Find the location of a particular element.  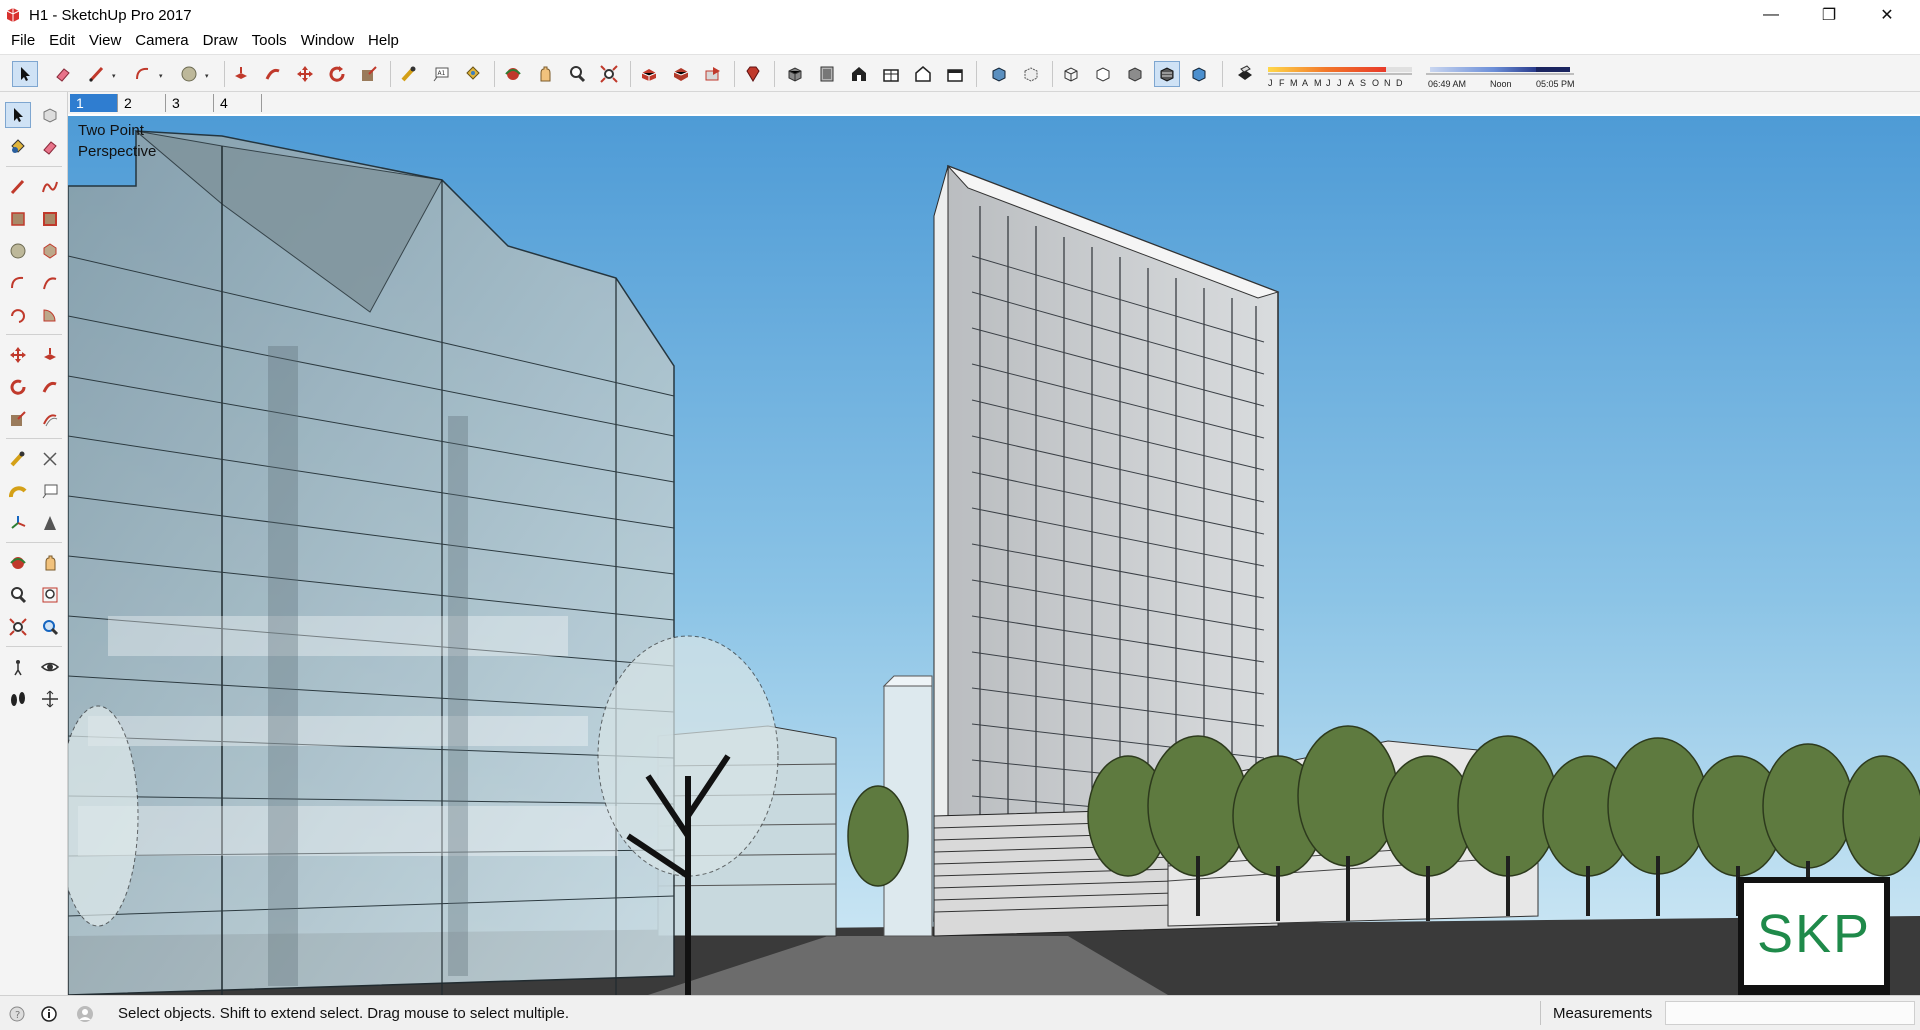

iso-view-icon is located at coordinates (795, 74).